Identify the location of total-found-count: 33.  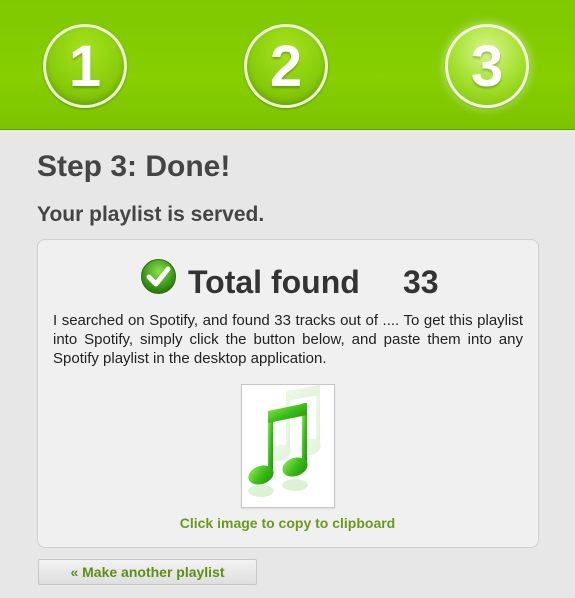
(421, 282).